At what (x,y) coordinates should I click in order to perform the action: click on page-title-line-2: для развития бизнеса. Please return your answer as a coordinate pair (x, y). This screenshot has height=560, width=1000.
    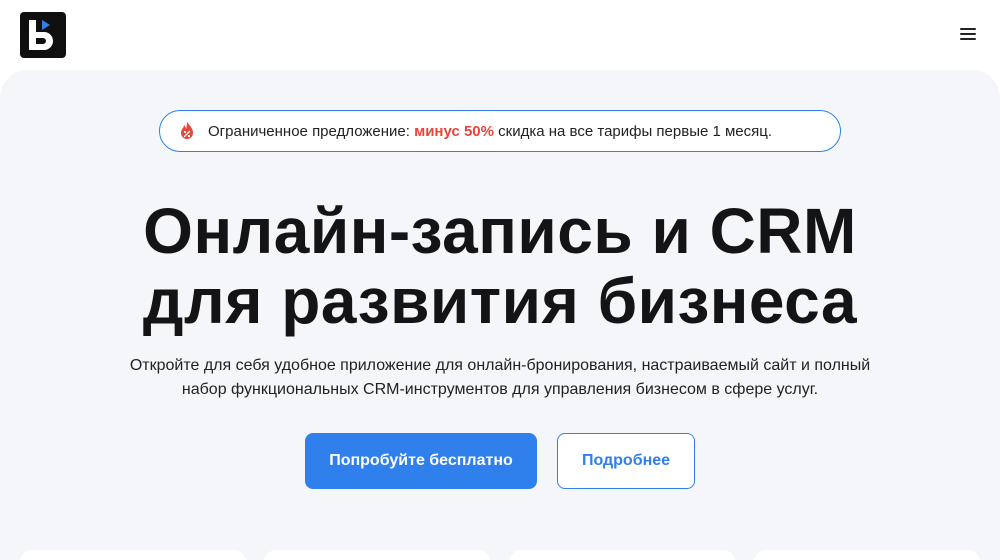
    Looking at the image, I should click on (500, 301).